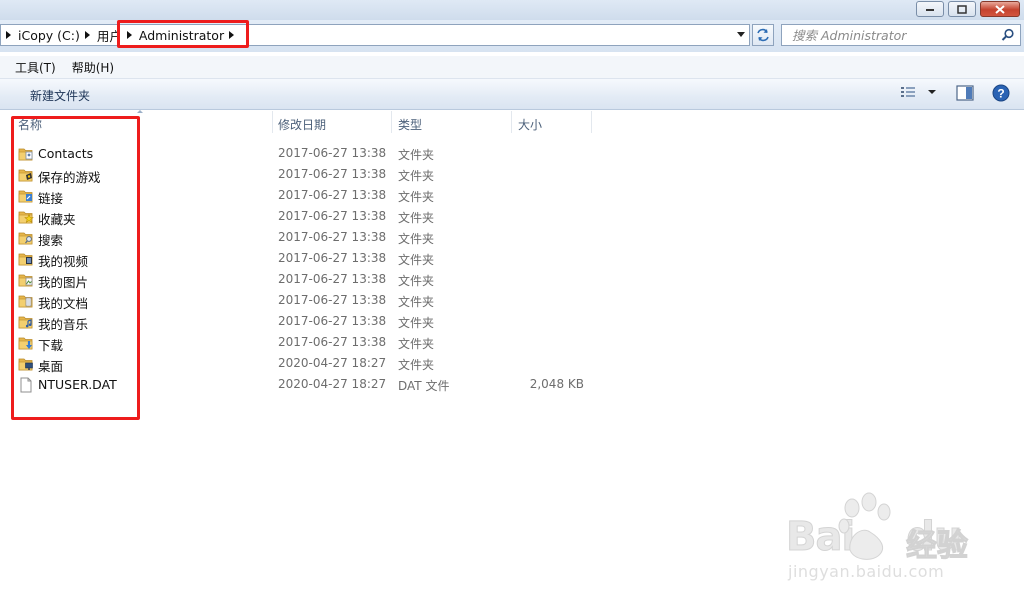  Describe the element at coordinates (424, 386) in the screenshot. I see `file-type: DAT 文件` at that location.